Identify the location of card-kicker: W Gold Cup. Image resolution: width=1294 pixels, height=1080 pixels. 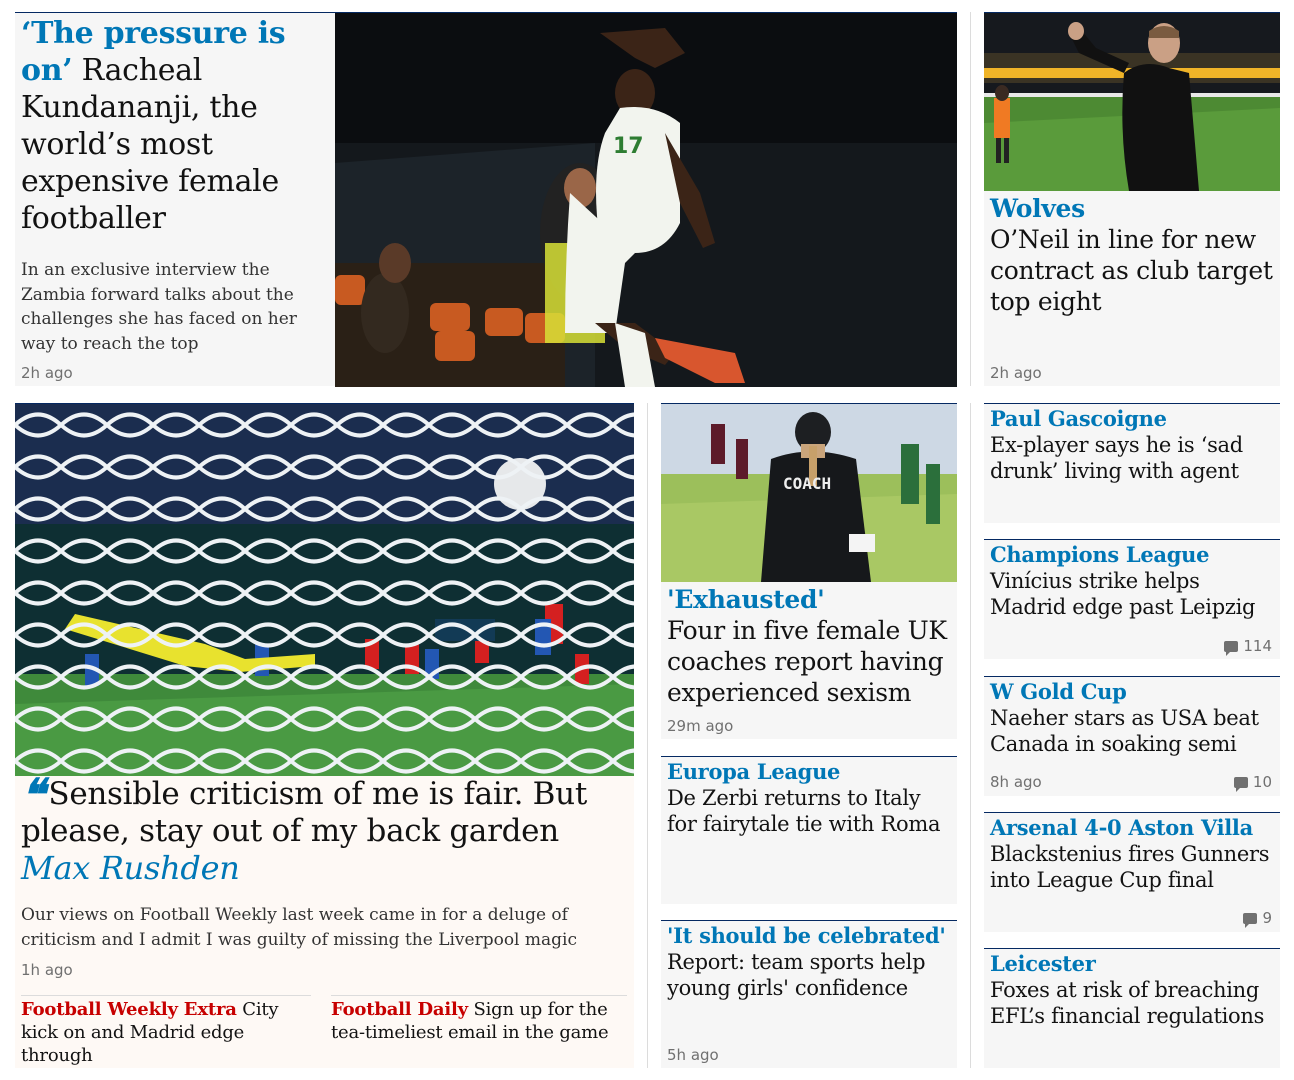
(1058, 691).